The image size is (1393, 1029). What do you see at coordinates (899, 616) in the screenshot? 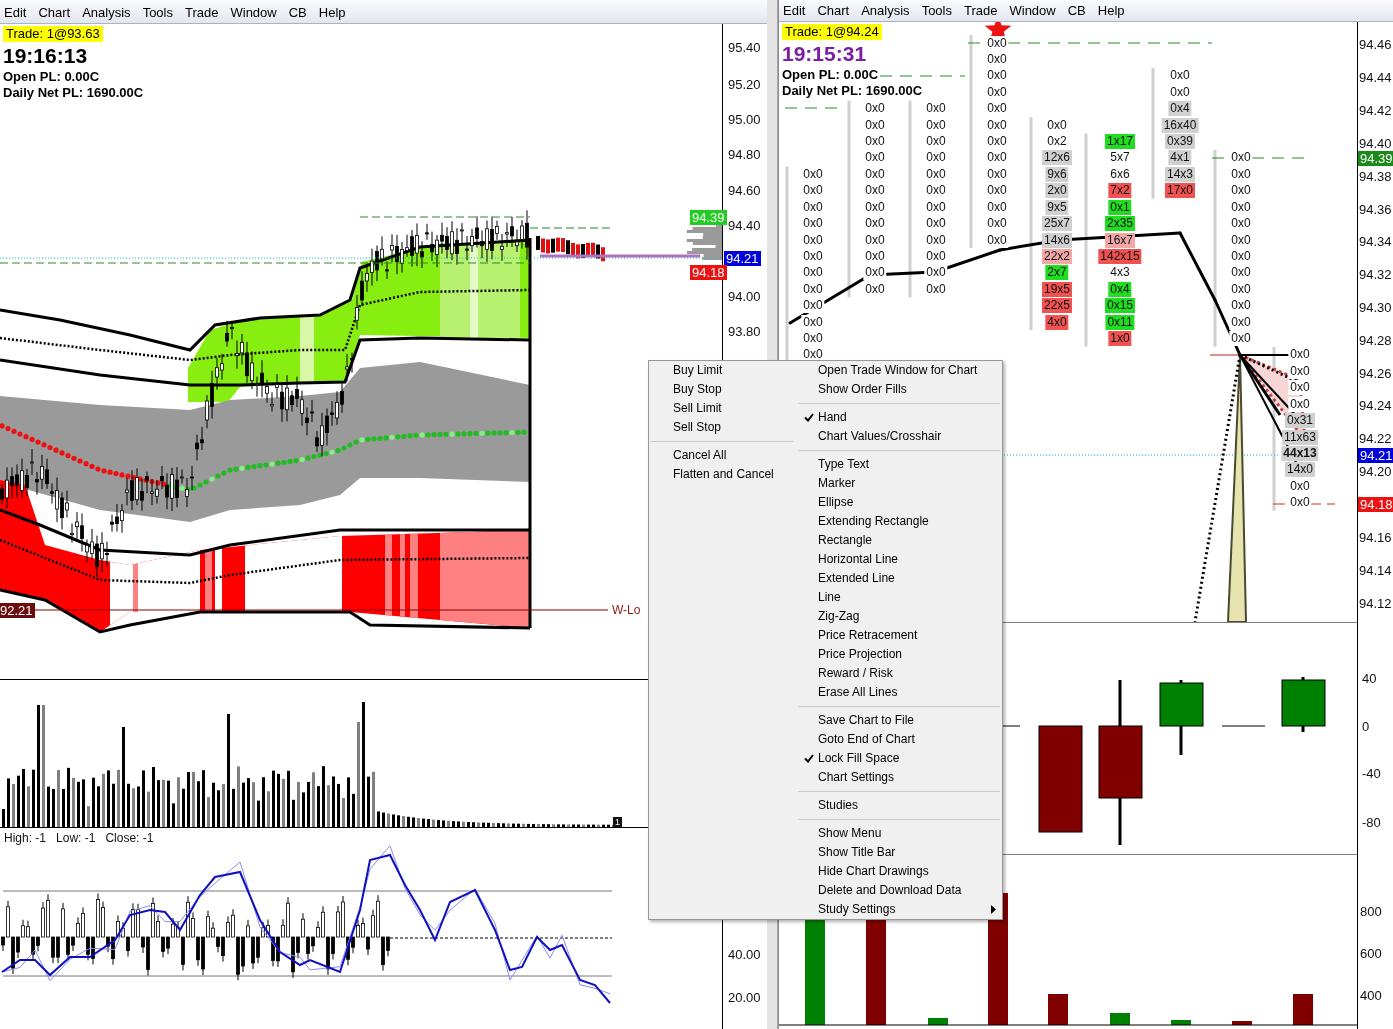
I see `menu-item: Zig-Zag` at bounding box center [899, 616].